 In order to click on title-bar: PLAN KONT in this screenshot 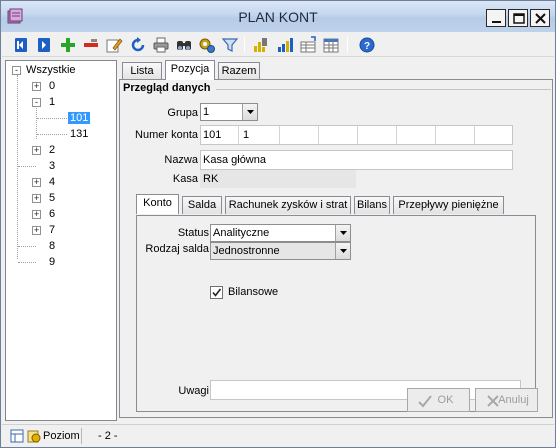, I will do `click(278, 16)`.